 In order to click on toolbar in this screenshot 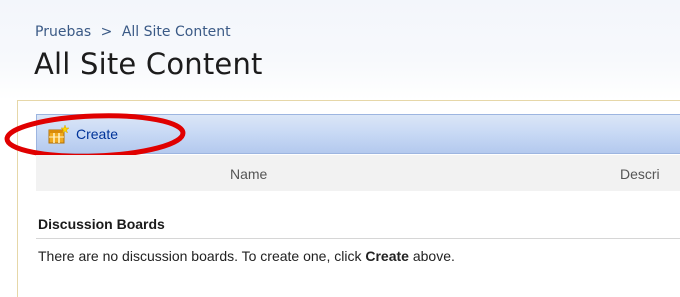, I will do `click(358, 134)`.